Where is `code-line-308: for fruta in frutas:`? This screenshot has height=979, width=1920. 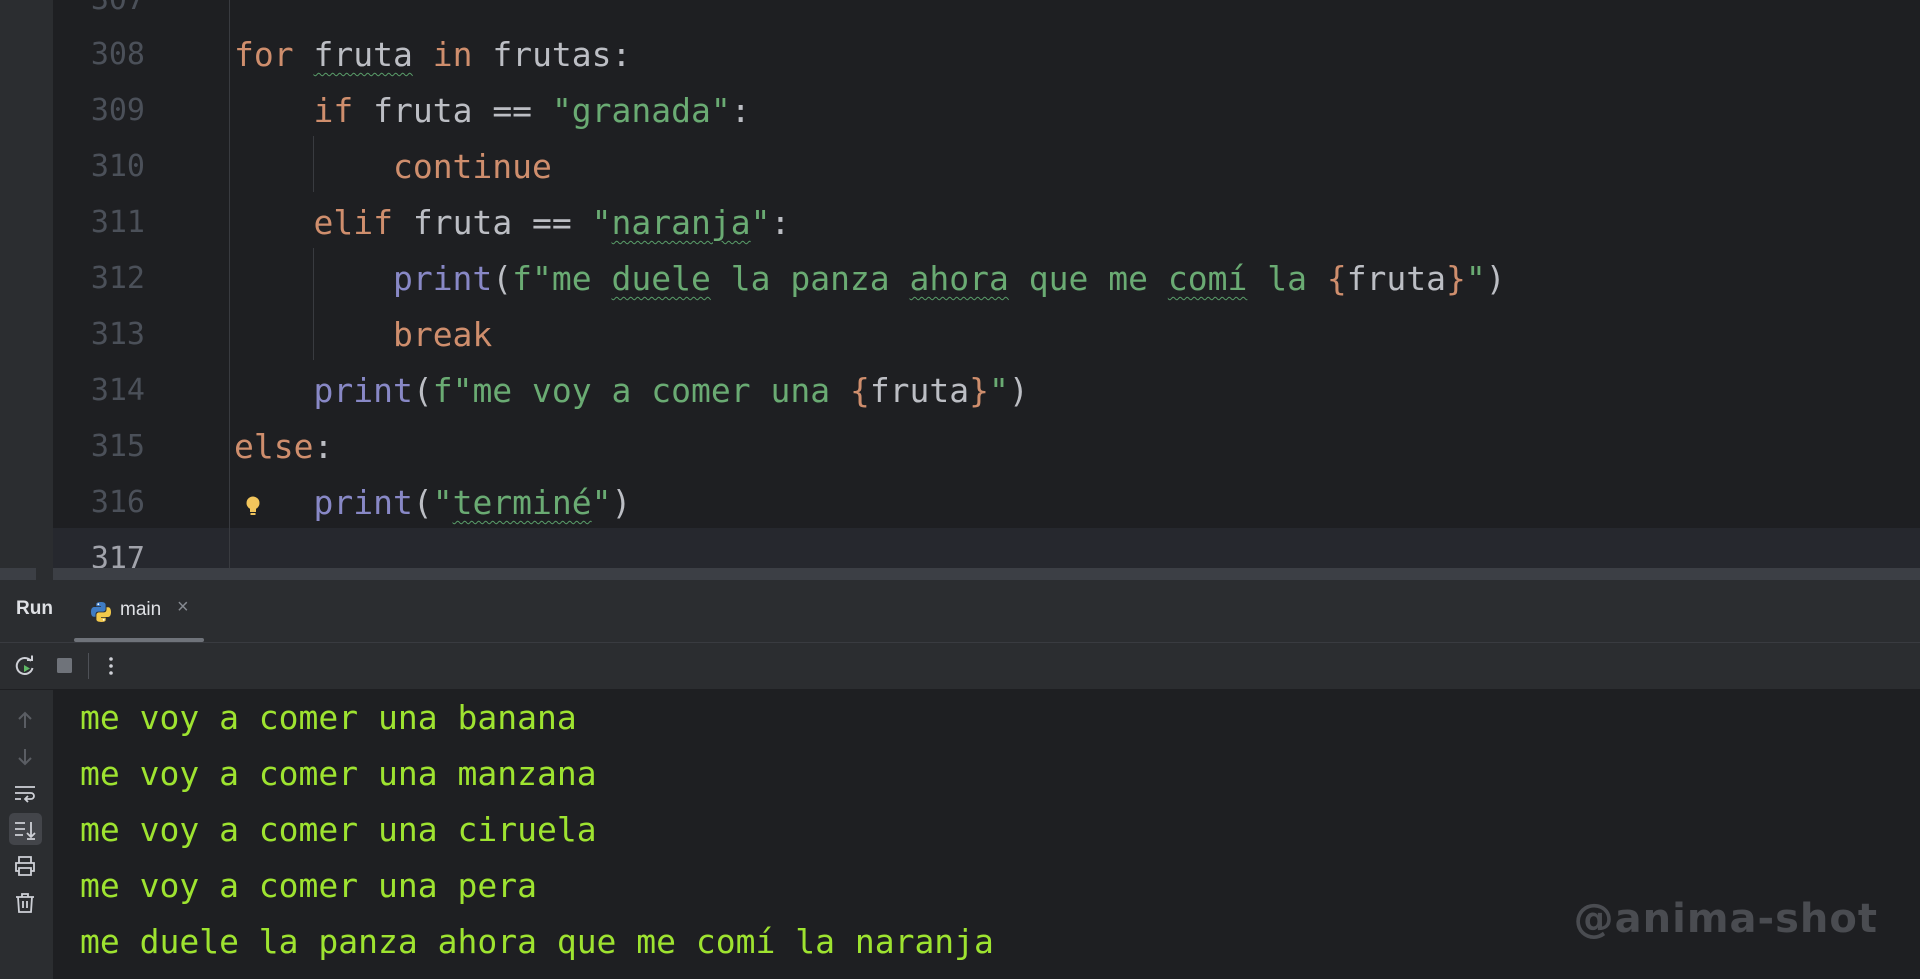 code-line-308: for fruta in frutas: is located at coordinates (432, 55).